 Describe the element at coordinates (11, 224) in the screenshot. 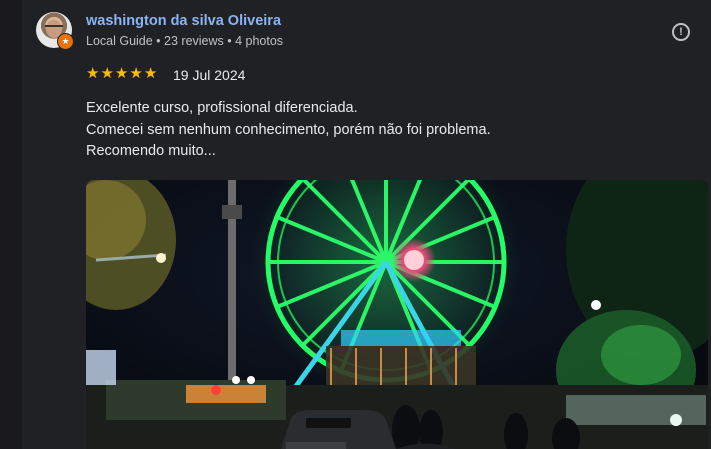

I see `left-edge-strip` at that location.